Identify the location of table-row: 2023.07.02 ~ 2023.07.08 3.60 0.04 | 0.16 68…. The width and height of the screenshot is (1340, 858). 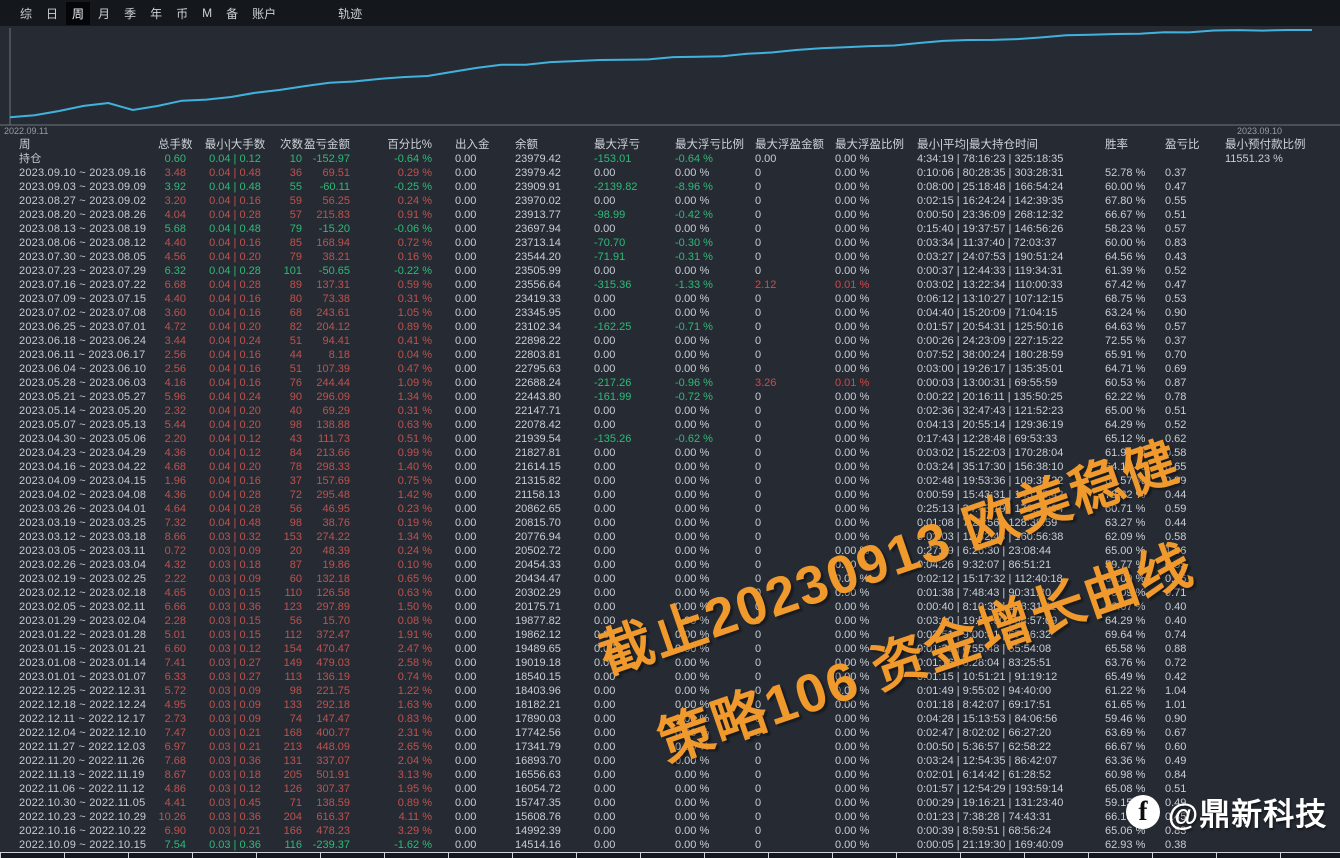
(670, 313).